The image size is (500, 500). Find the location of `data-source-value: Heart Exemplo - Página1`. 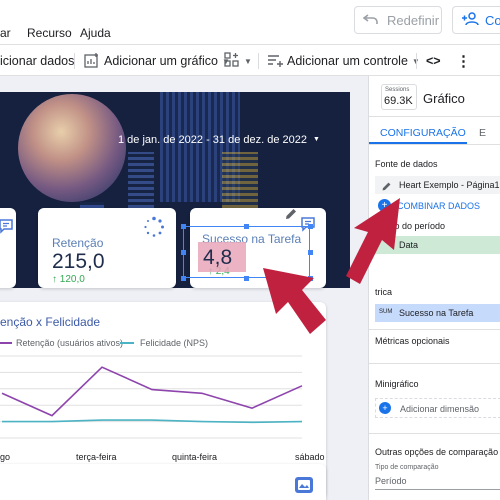

data-source-value: Heart Exemplo - Página1 is located at coordinates (449, 185).